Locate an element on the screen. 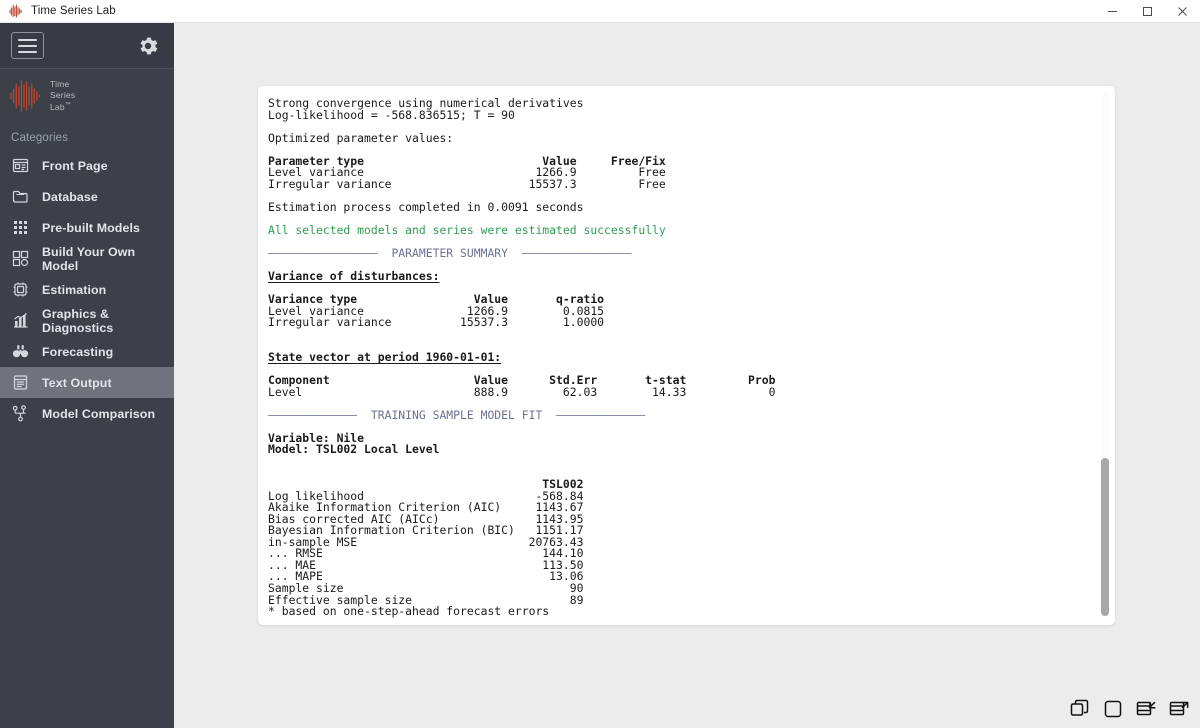 The height and width of the screenshot is (728, 1200). sidebar-item-forecasting: Forecasting is located at coordinates (87, 351).